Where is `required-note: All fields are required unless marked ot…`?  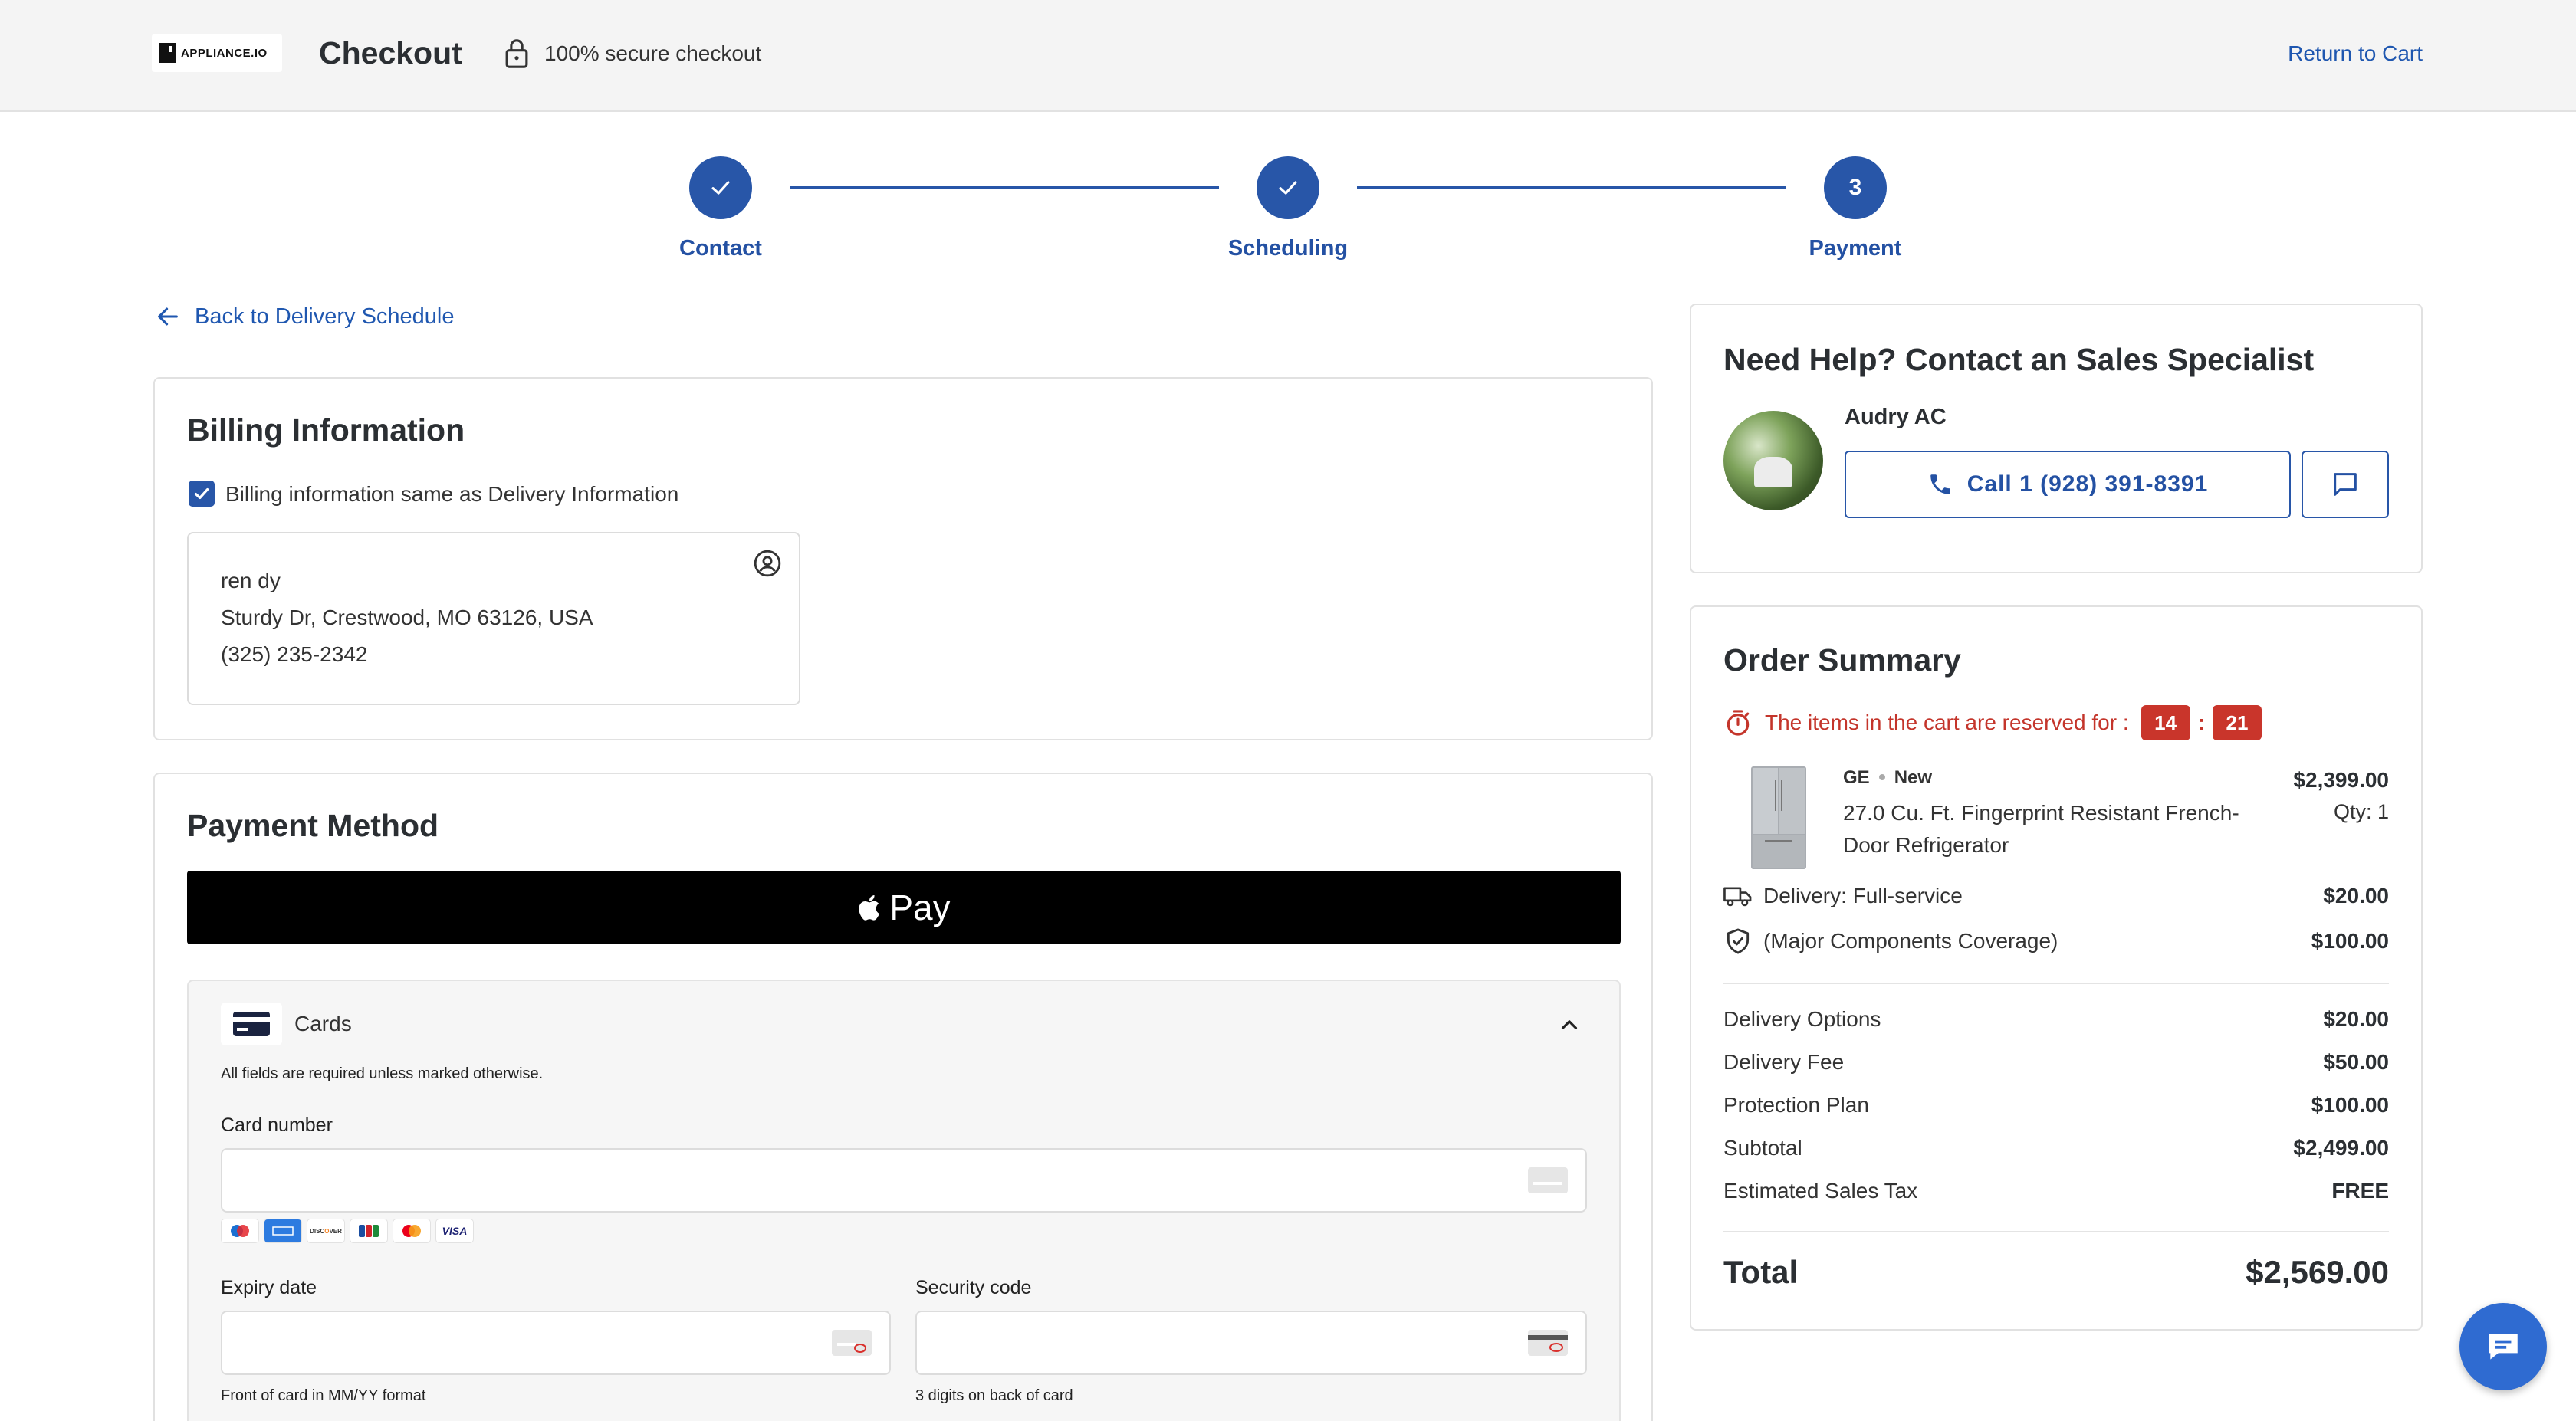
required-note: All fields are required unless marked ot… is located at coordinates (383, 1073).